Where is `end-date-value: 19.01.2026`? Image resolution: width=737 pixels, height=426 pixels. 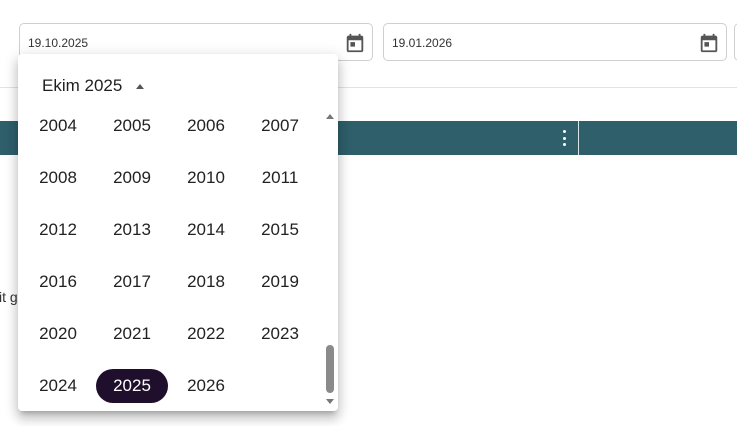
end-date-value: 19.01.2026 is located at coordinates (422, 43).